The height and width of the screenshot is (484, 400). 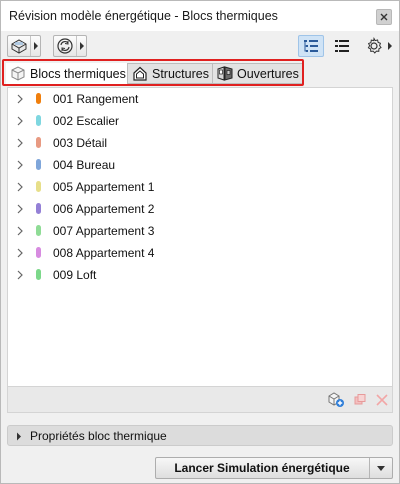 I want to click on chevron-down-icon, so click(x=381, y=468).